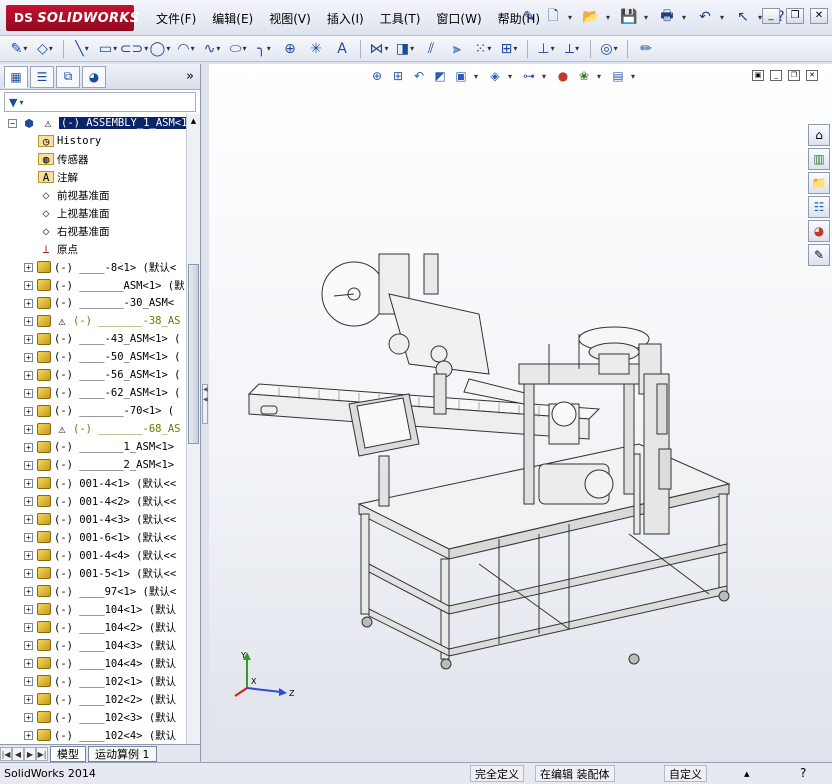  Describe the element at coordinates (45, 49) in the screenshot. I see `smart-dimension-icon: ◇` at that location.